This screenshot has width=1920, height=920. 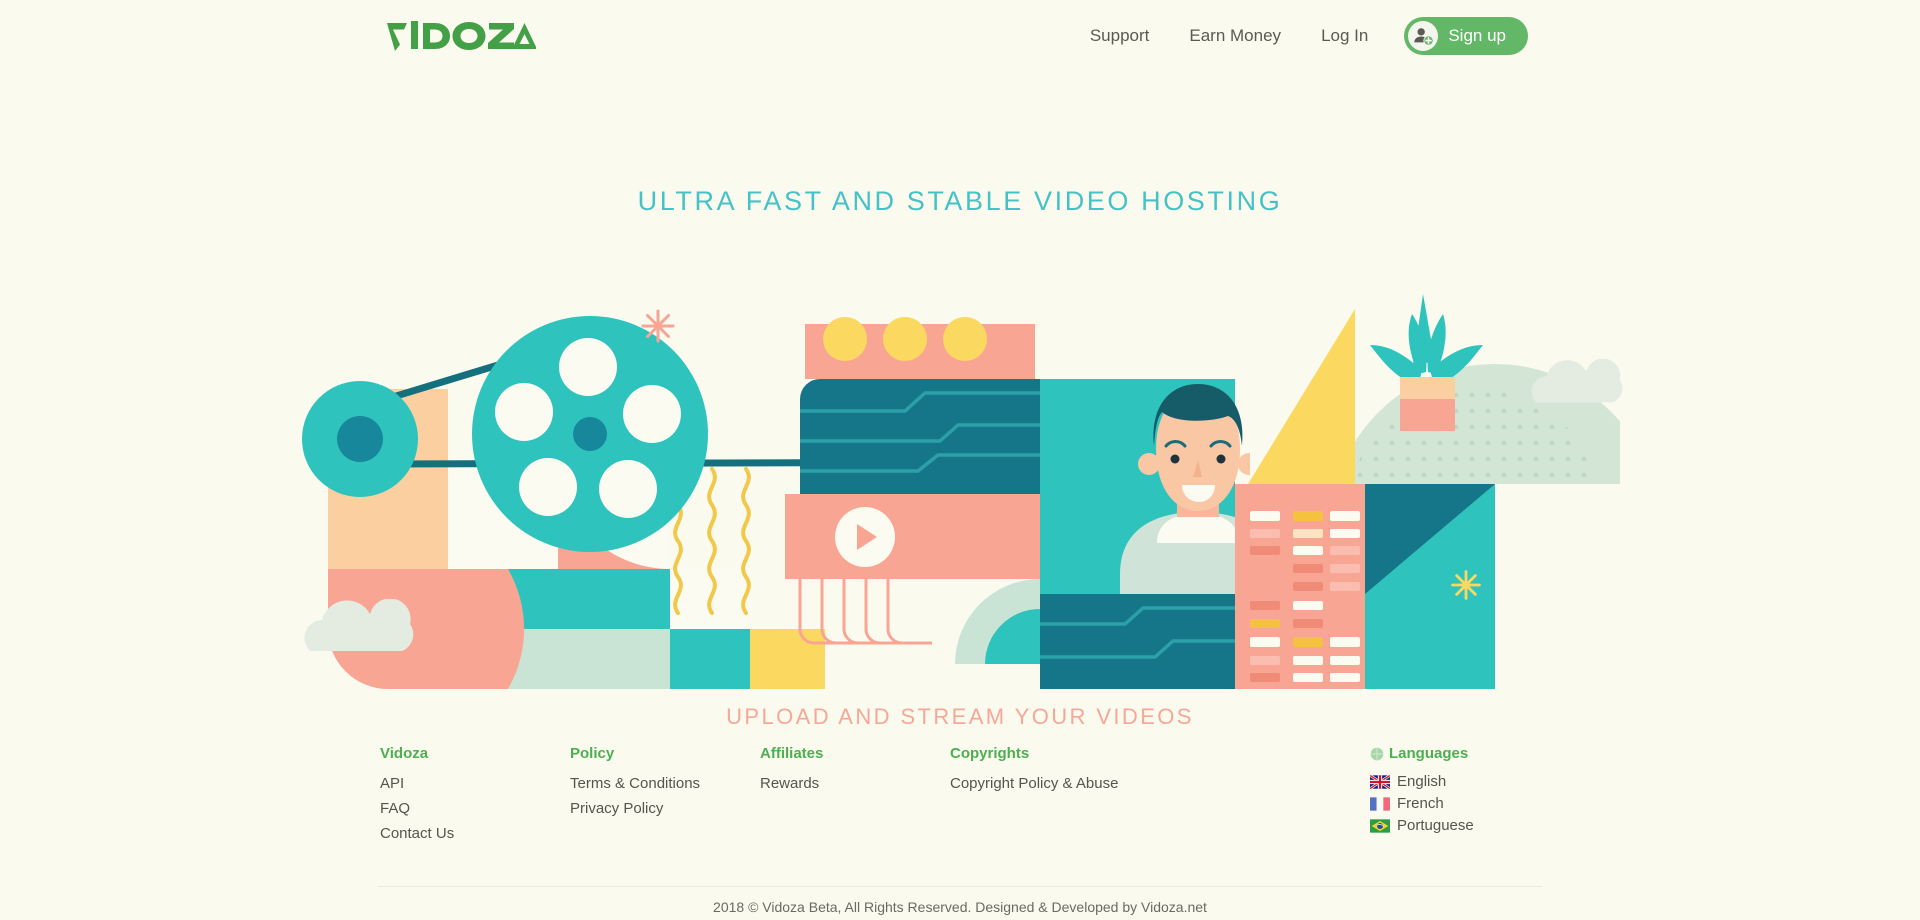 I want to click on nav-log-in: Log In, so click(x=1344, y=36).